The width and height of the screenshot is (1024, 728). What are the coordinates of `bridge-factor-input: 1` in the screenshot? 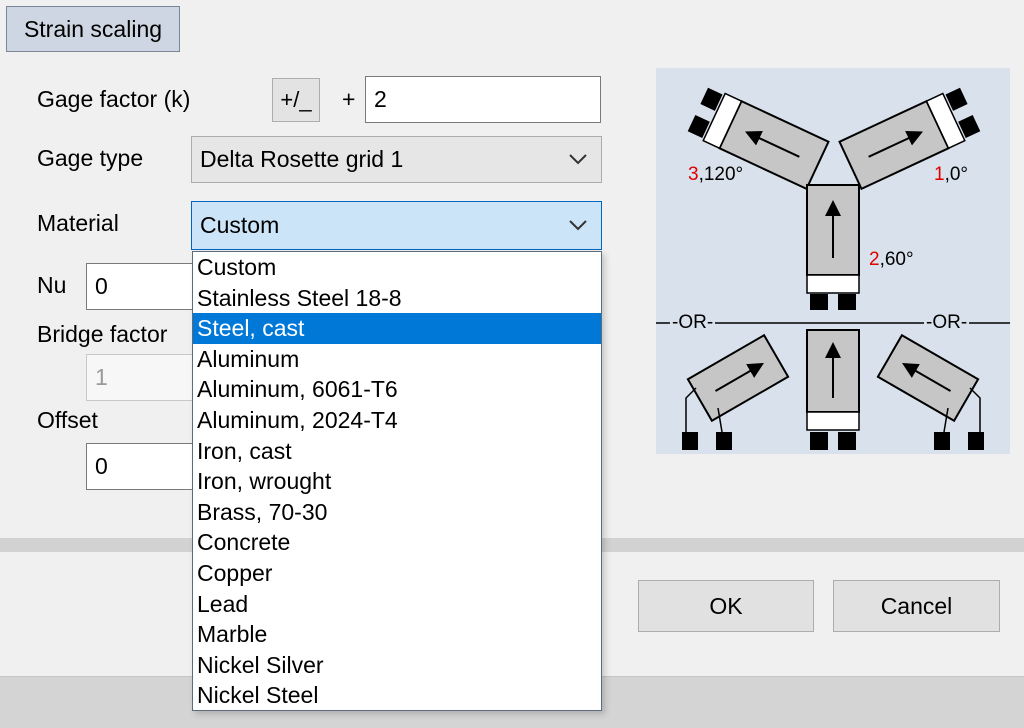 It's located at (141, 377).